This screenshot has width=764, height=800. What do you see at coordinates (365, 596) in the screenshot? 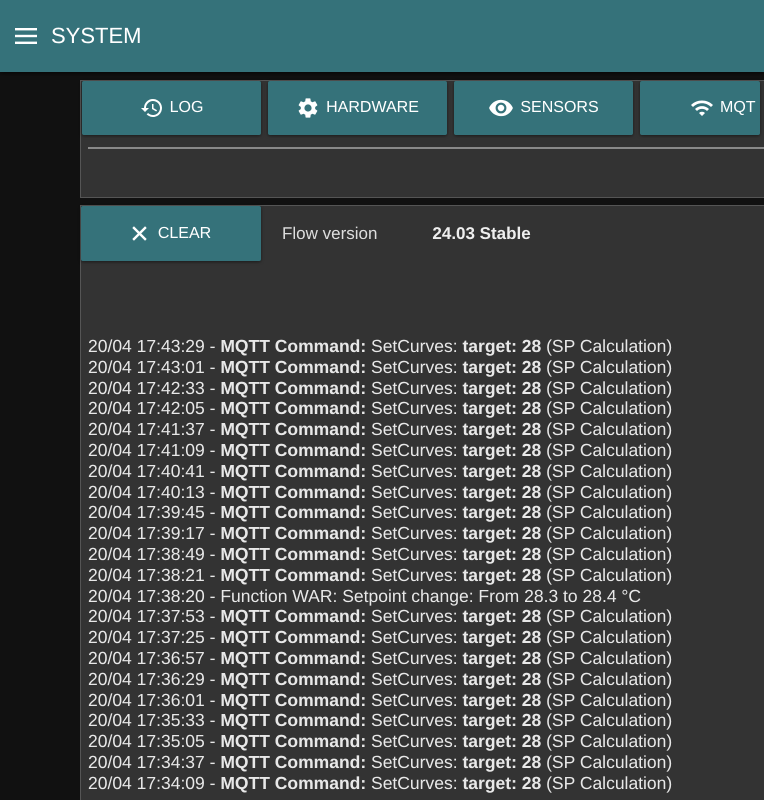
I see `log-line: 20/04 17:38:20 - Function WAR: Setpoint change: From 28.3 to 28.4 °C` at bounding box center [365, 596].